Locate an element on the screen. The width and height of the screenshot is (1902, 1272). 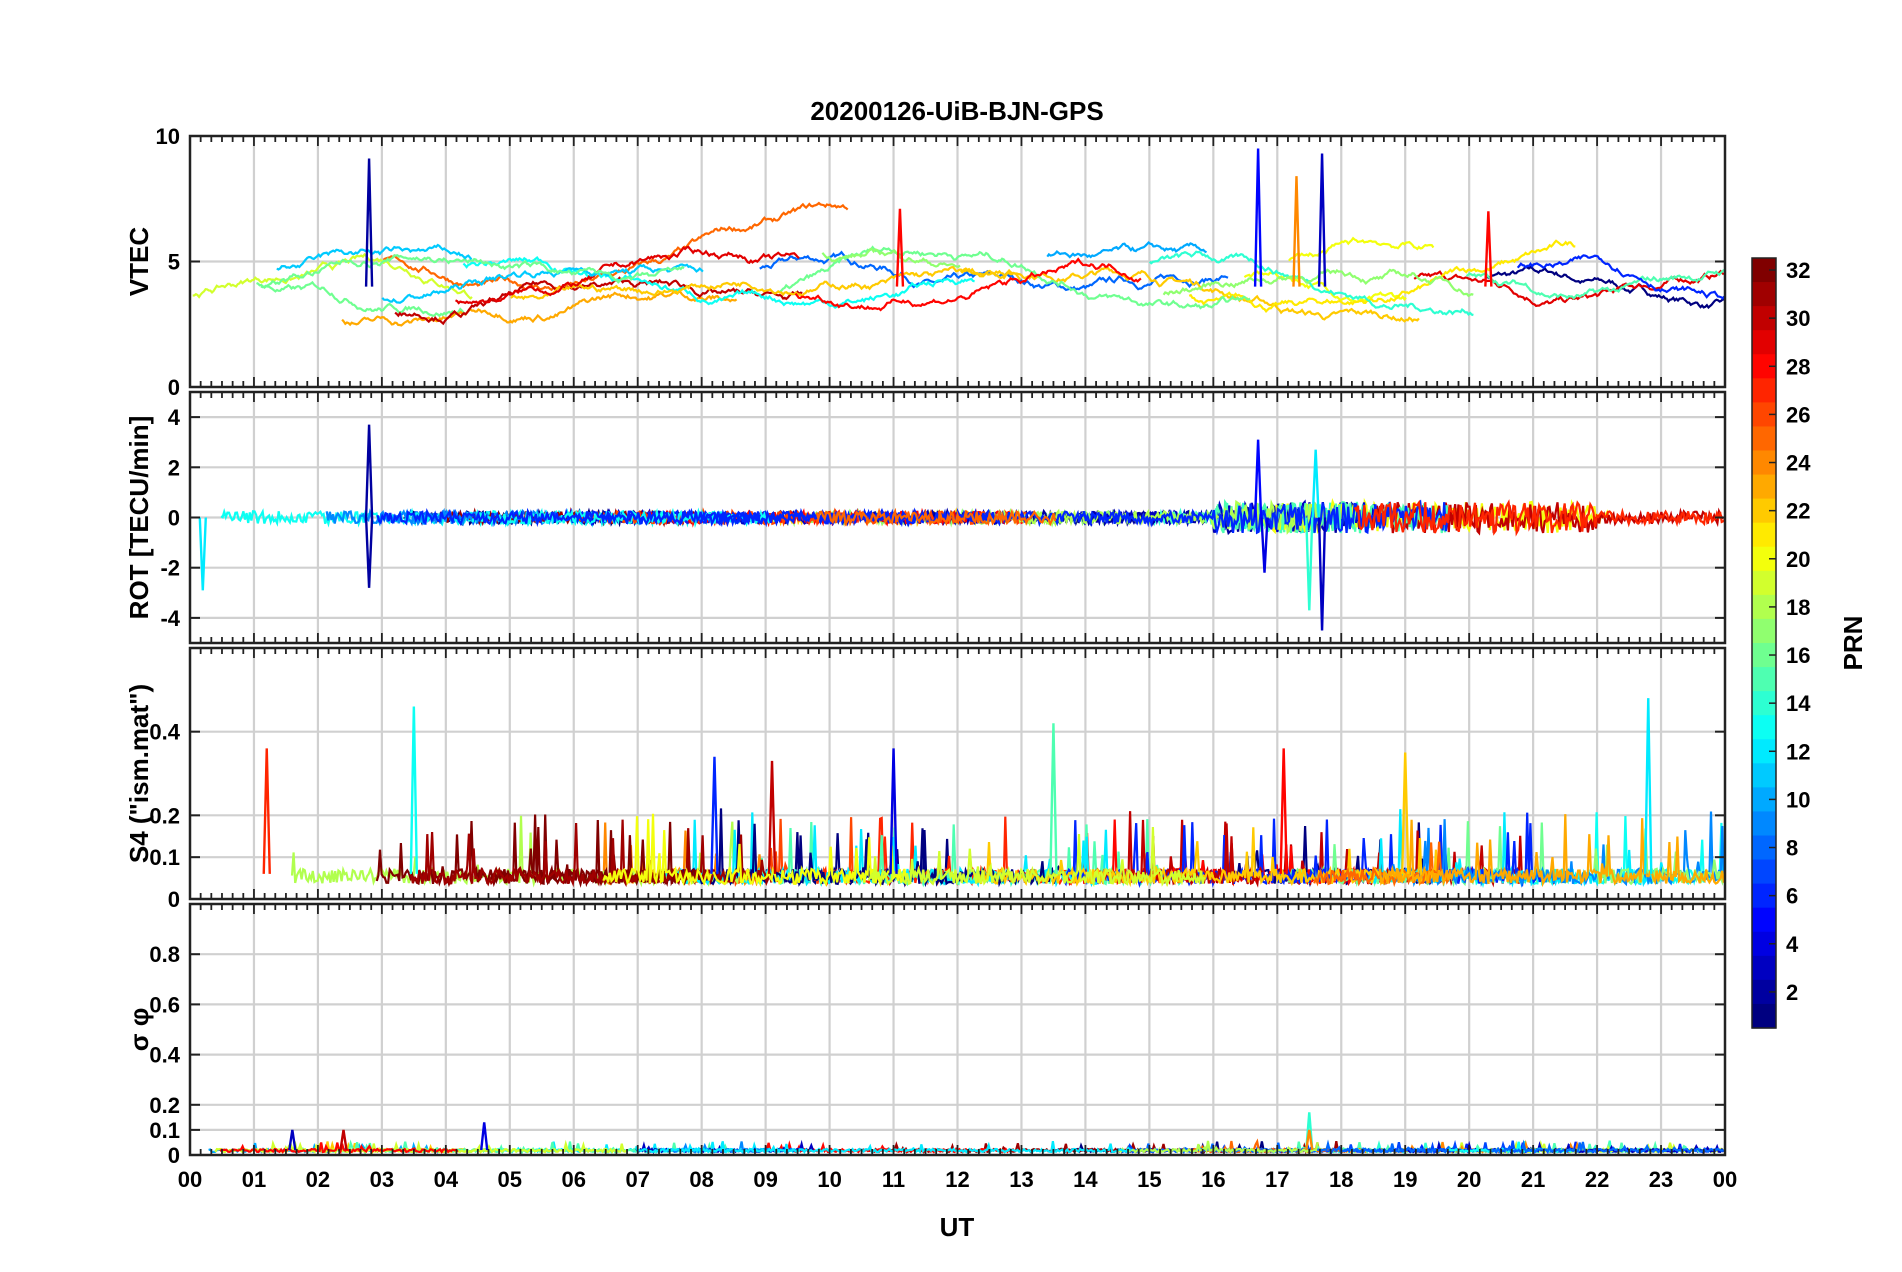
x-tick-label: 14 is located at coordinates (1085, 1179).